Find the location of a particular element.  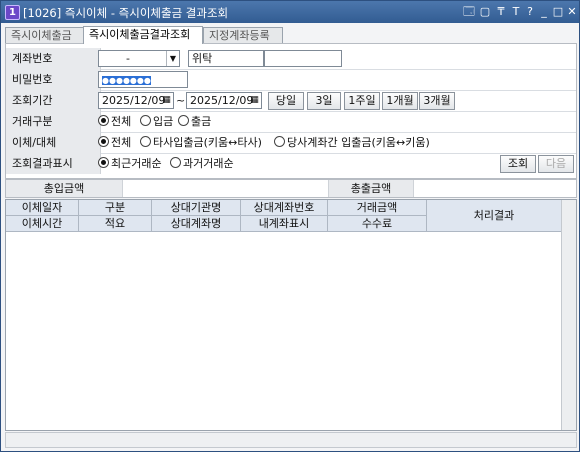

account-value: - is located at coordinates (128, 58).